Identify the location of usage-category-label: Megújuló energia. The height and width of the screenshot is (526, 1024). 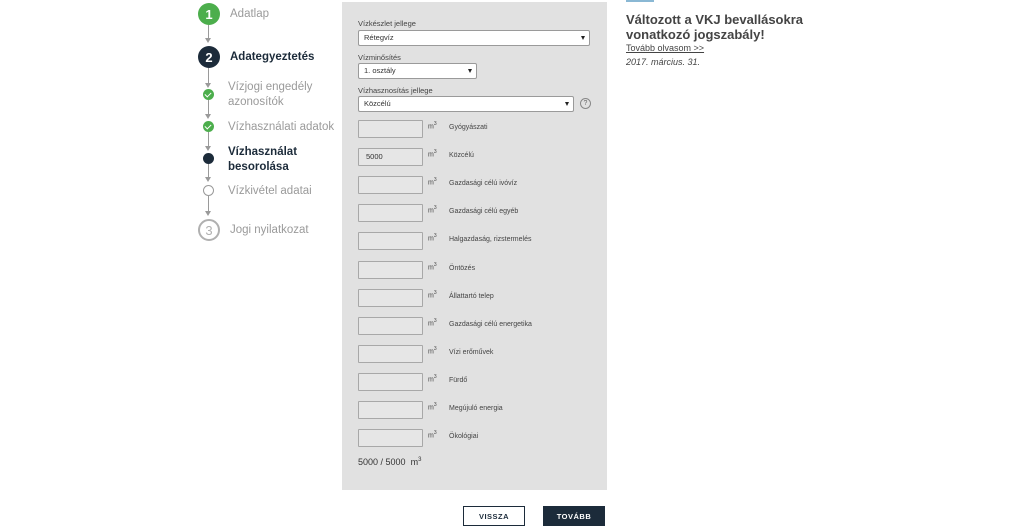
(476, 408).